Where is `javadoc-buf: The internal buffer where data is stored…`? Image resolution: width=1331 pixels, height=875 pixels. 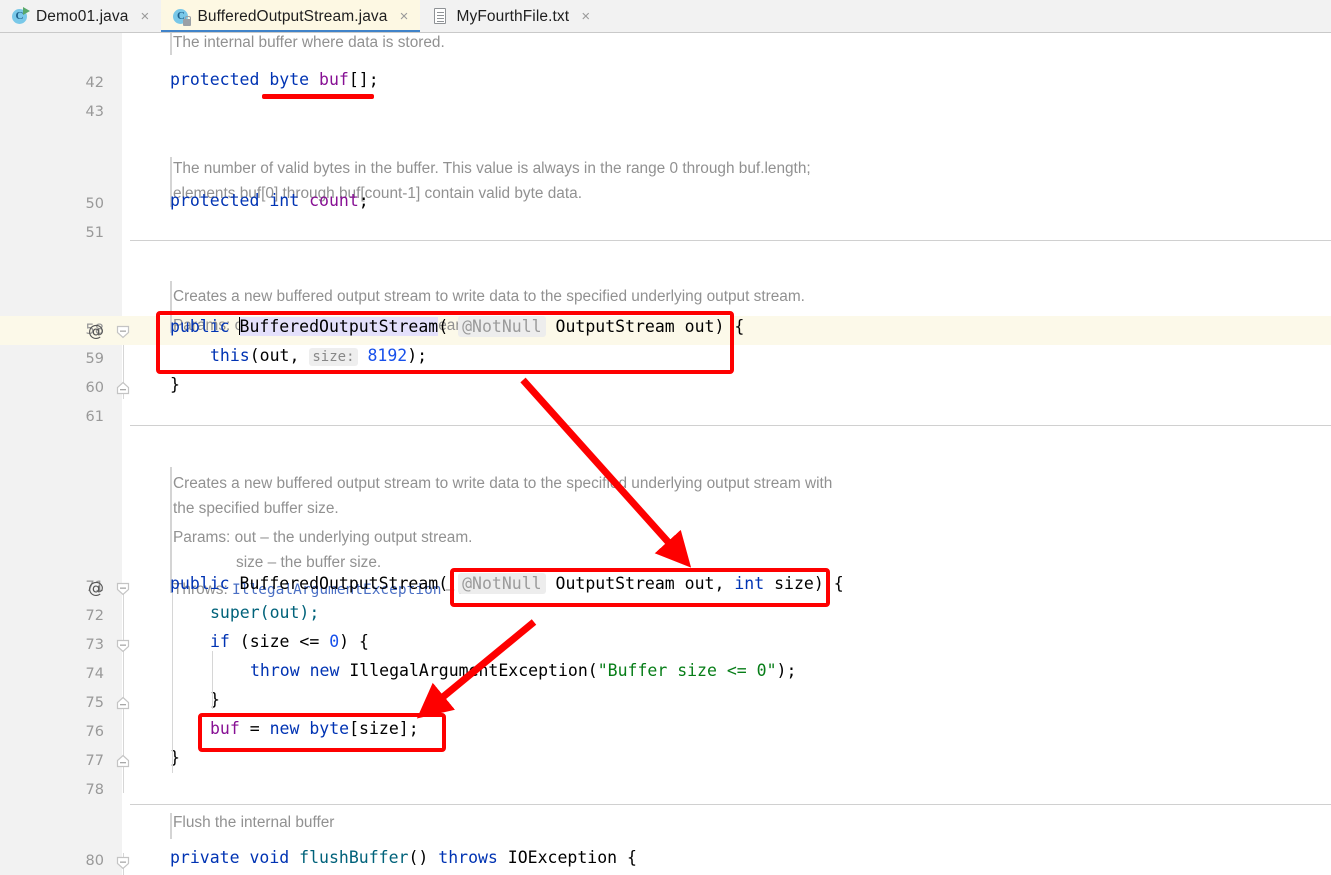
javadoc-buf: The internal buffer where data is stored… is located at coordinates (309, 42).